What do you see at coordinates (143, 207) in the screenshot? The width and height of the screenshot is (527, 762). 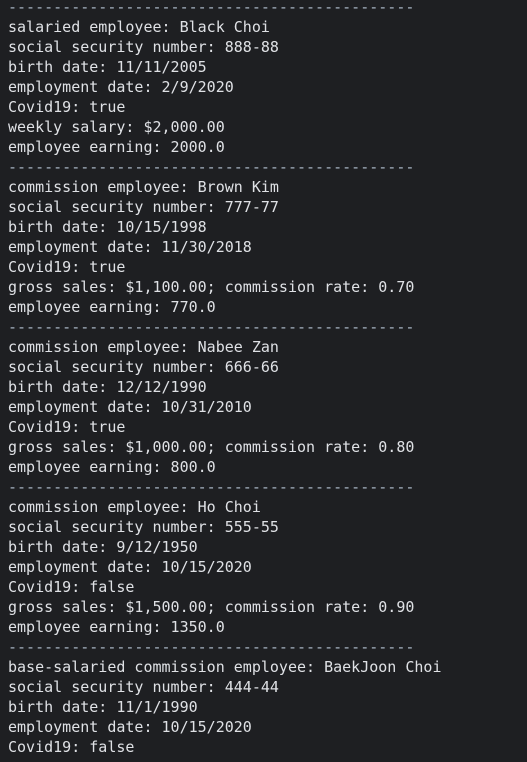 I see `ssn-line: social security number: 777-77` at bounding box center [143, 207].